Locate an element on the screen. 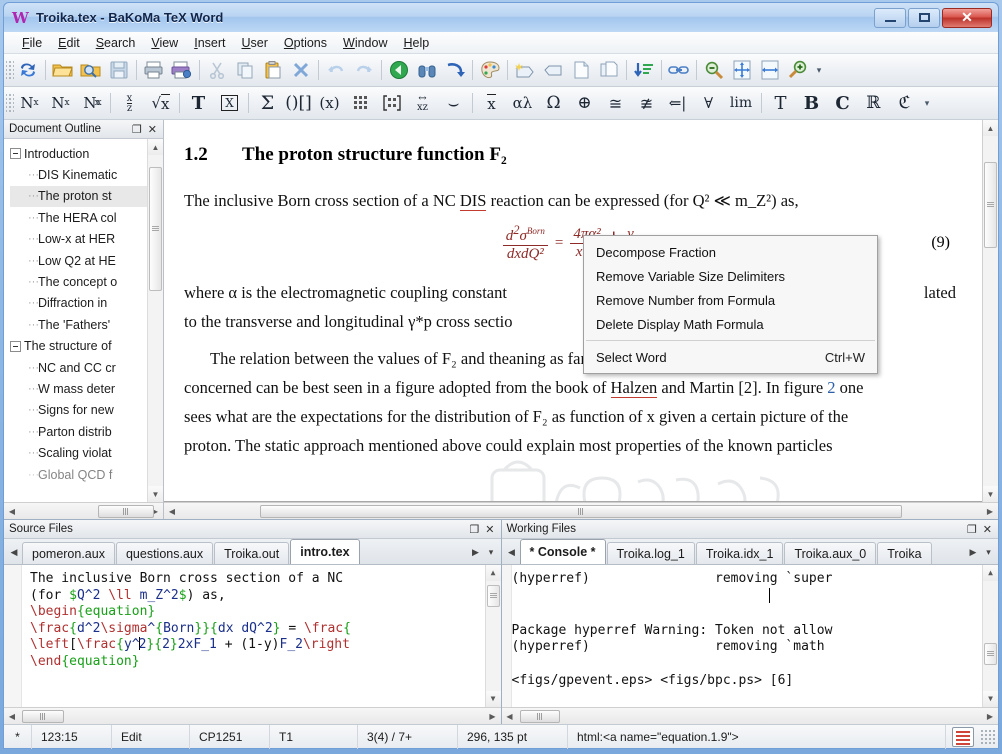 This screenshot has height=754, width=1002. outline-item-hera-collider: ··· The HERA col is located at coordinates (86, 217).